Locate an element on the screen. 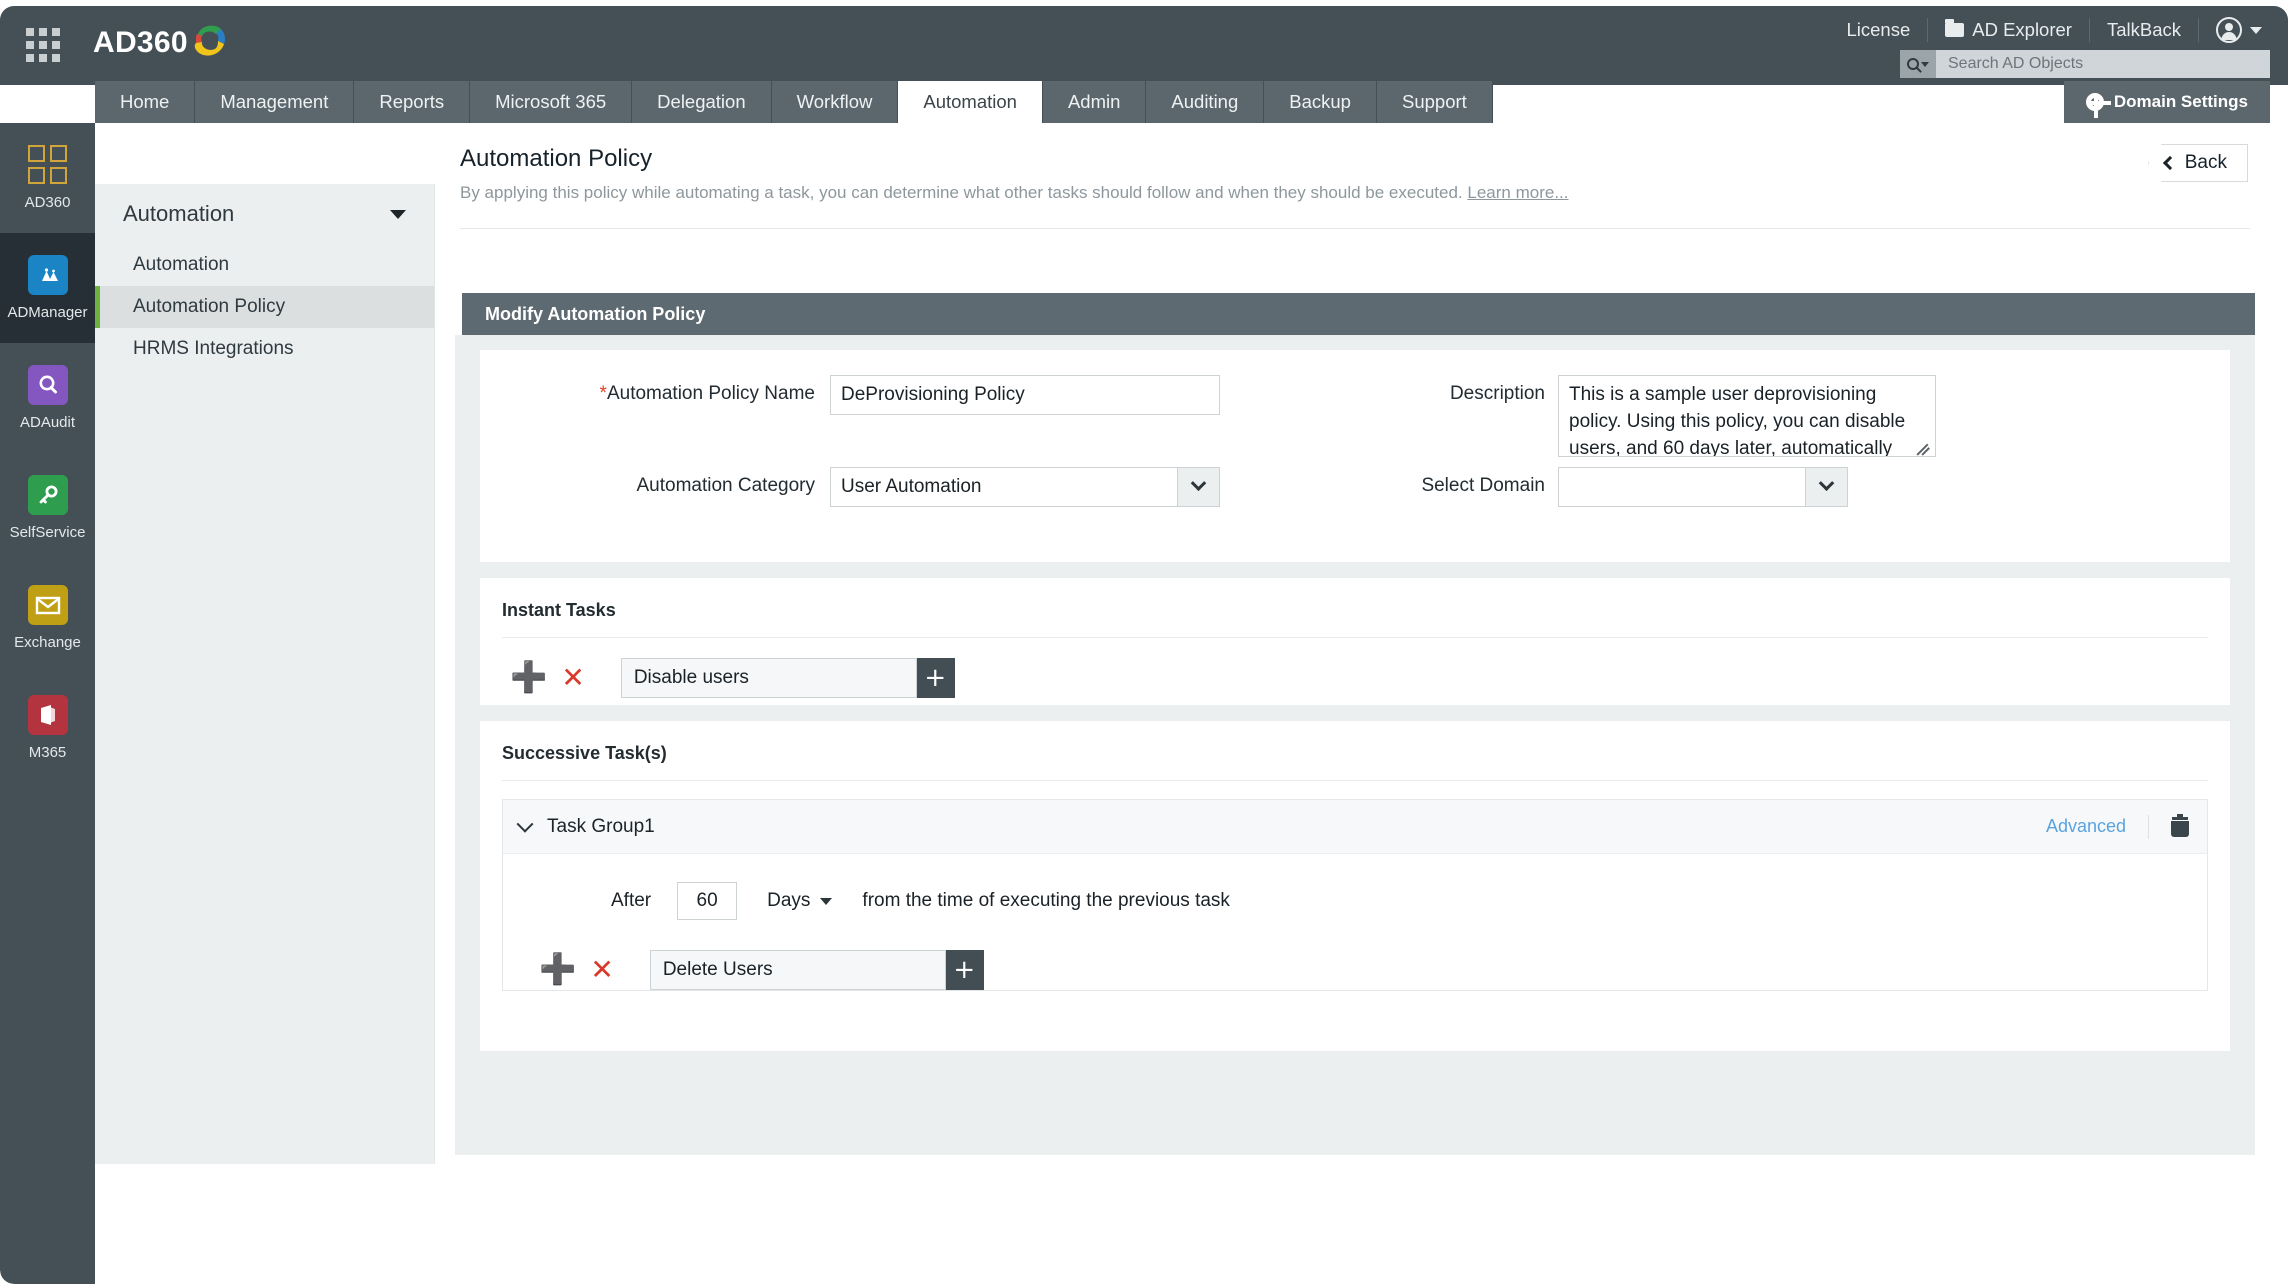 This screenshot has width=2288, height=1284. rail-item-m365: M365 is located at coordinates (47, 728).